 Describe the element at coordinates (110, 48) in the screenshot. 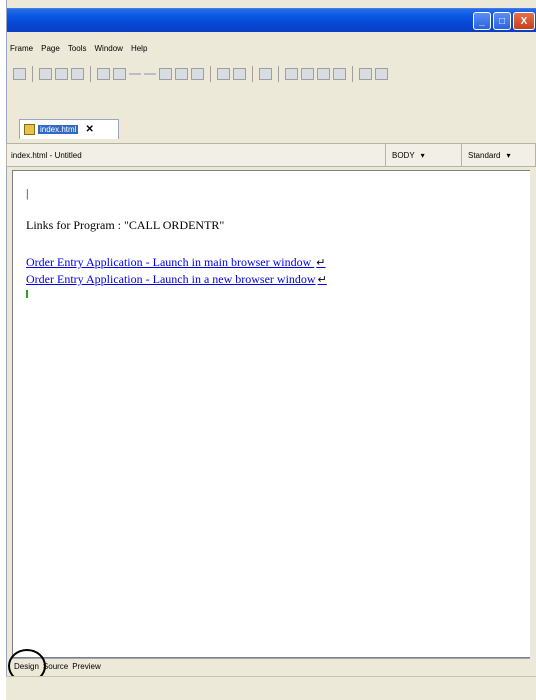

I see `menu-window: Window` at that location.